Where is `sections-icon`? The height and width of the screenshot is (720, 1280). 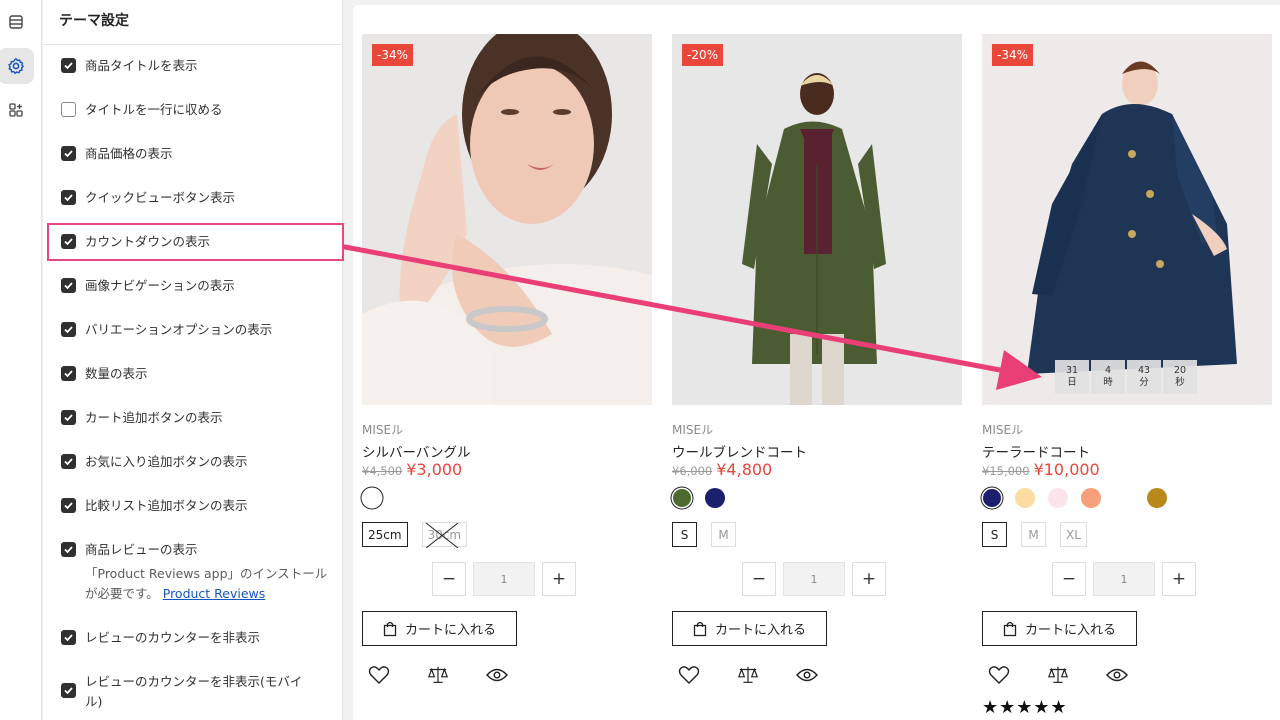
sections-icon is located at coordinates (17, 22).